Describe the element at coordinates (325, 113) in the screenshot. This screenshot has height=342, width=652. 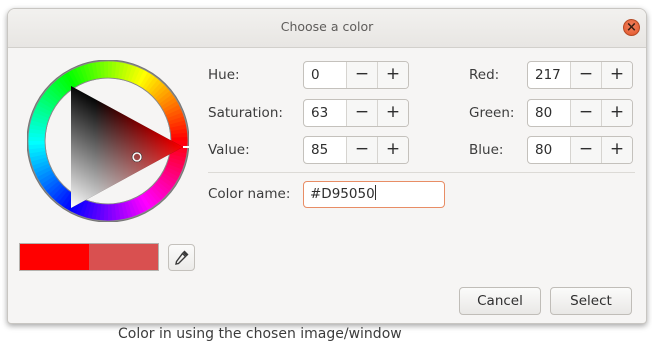
I see `saturation-value: 63` at that location.